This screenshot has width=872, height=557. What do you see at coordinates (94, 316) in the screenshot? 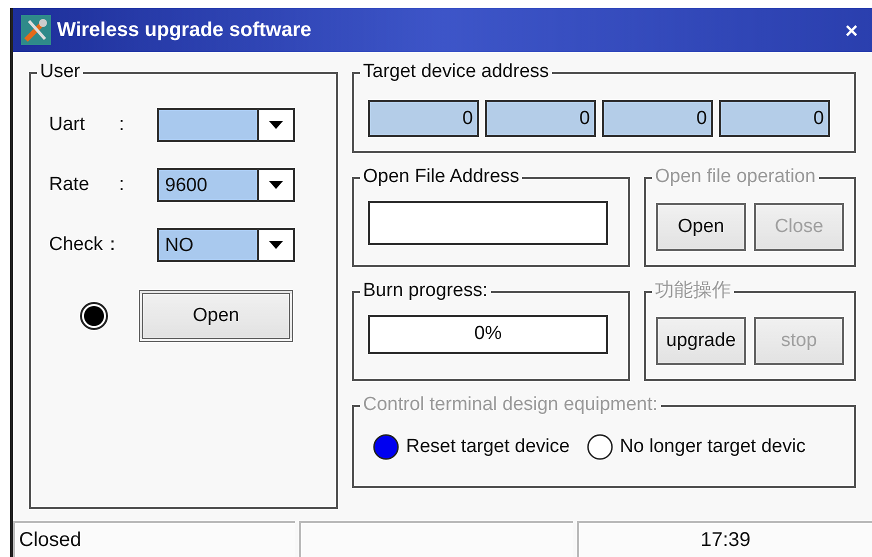
I see `status-led-icon` at bounding box center [94, 316].